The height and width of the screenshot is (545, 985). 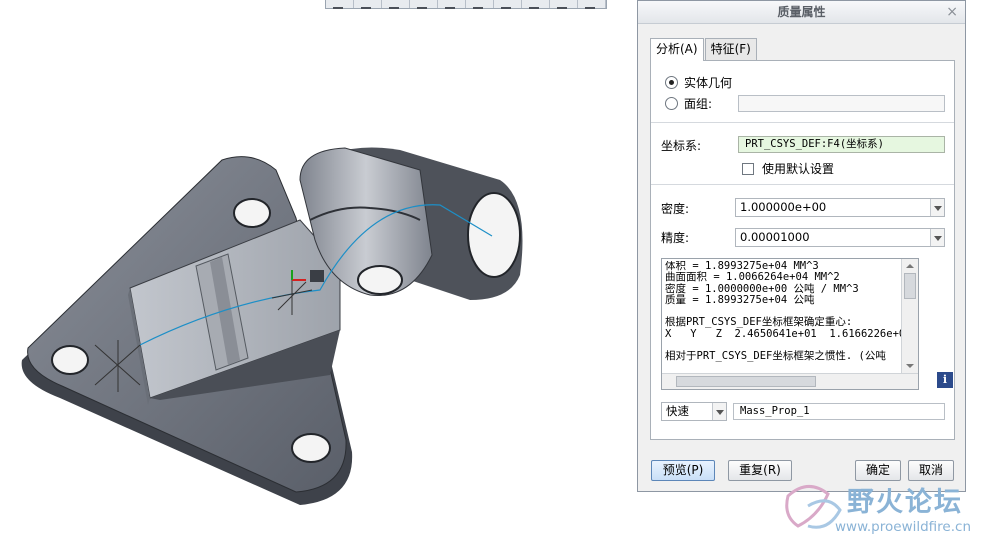 I want to click on geometry-section: 实体几何 面组:, so click(x=802, y=92).